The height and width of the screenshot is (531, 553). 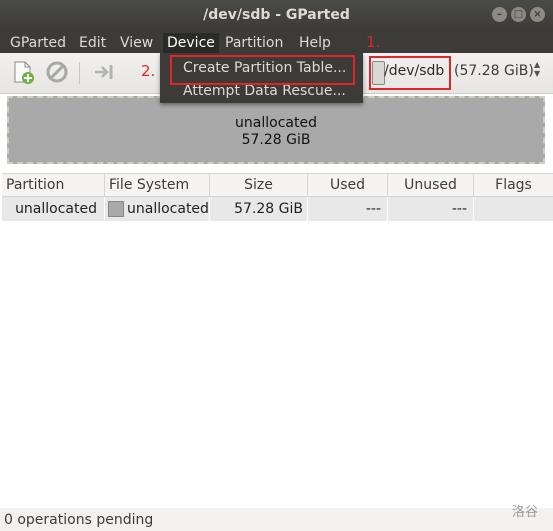 I want to click on cell-size: 57.28 GiB, so click(x=259, y=209).